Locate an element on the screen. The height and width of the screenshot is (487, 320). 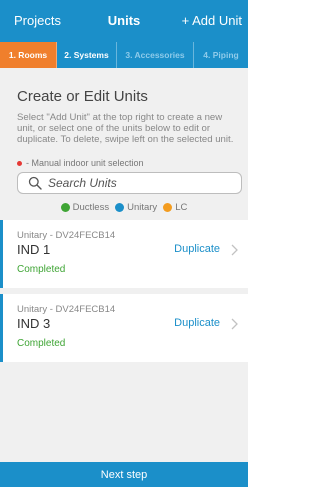
tab-rooms: 1. Rooms is located at coordinates (28, 55).